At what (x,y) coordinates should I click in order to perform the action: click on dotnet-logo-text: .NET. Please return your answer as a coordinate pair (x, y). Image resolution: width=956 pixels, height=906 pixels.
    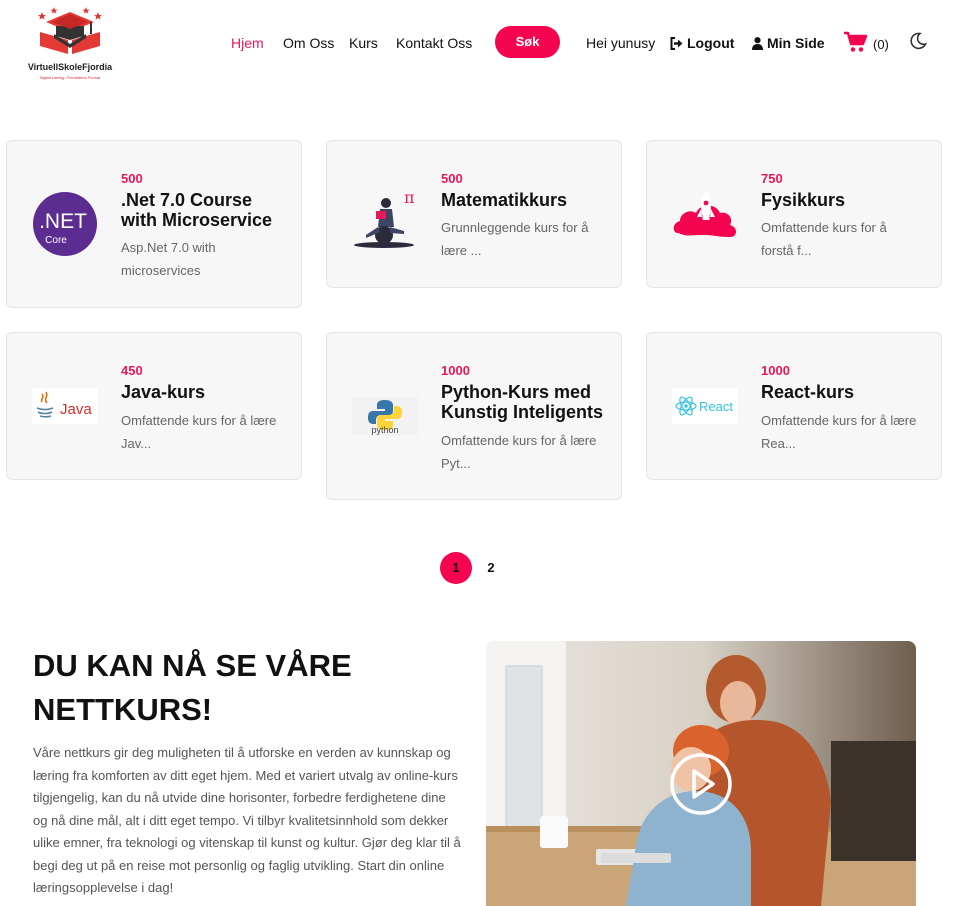
    Looking at the image, I should click on (63, 221).